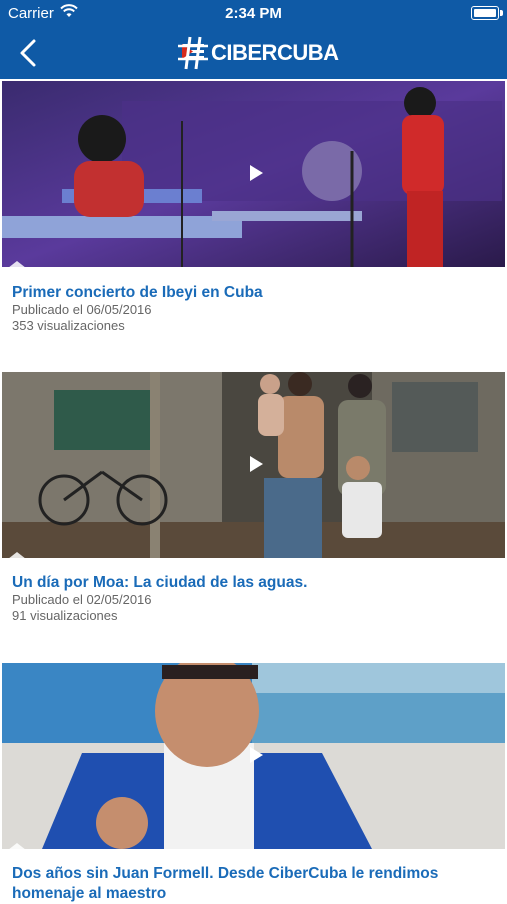 The height and width of the screenshot is (904, 507). What do you see at coordinates (275, 52) in the screenshot?
I see `logo-text: CIBERCUBA` at bounding box center [275, 52].